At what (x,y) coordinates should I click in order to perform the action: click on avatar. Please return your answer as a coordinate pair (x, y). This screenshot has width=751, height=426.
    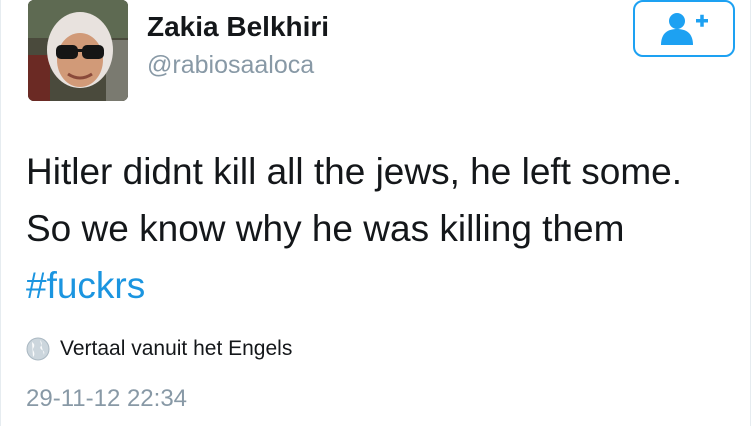
    Looking at the image, I should click on (78, 50).